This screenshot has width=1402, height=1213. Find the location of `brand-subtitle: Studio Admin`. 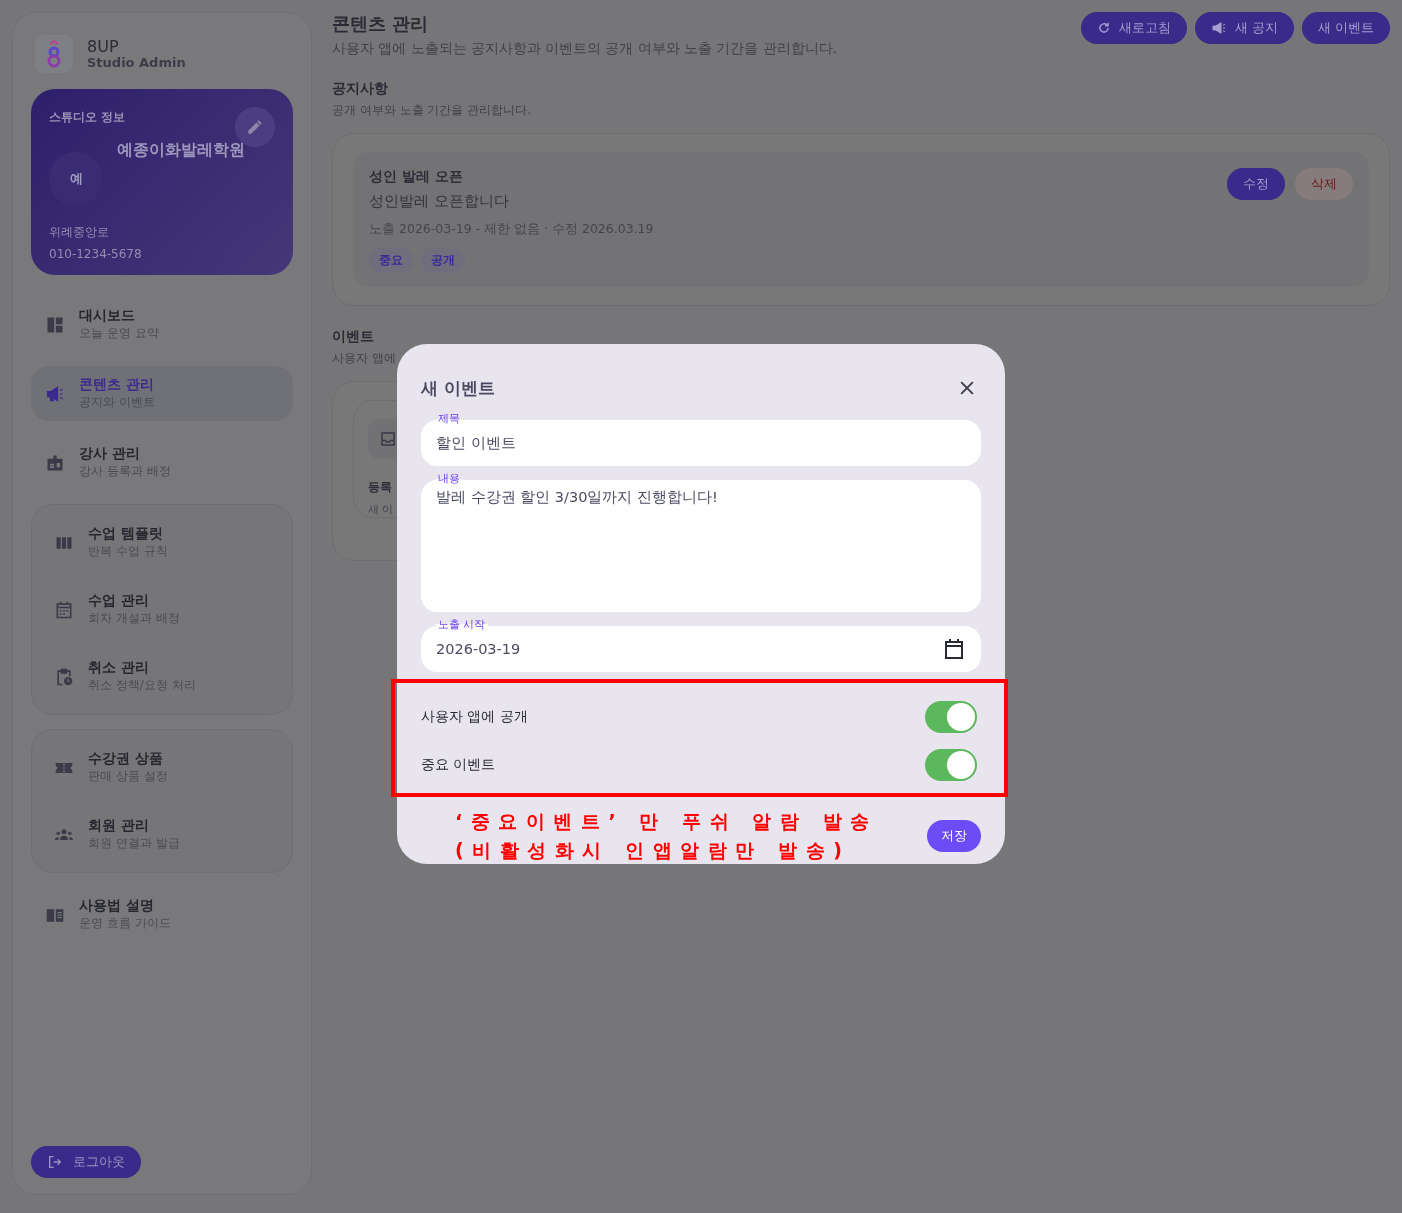

brand-subtitle: Studio Admin is located at coordinates (136, 63).